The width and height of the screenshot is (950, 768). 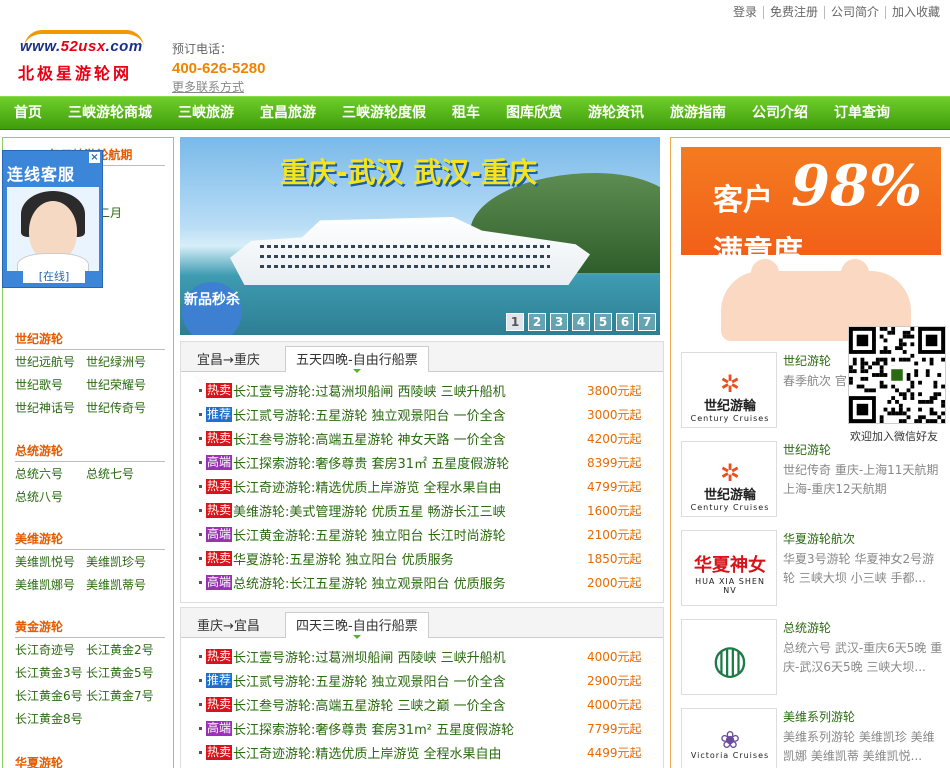 I want to click on online-service-widget: × 连线客服 [在线], so click(x=52, y=219).